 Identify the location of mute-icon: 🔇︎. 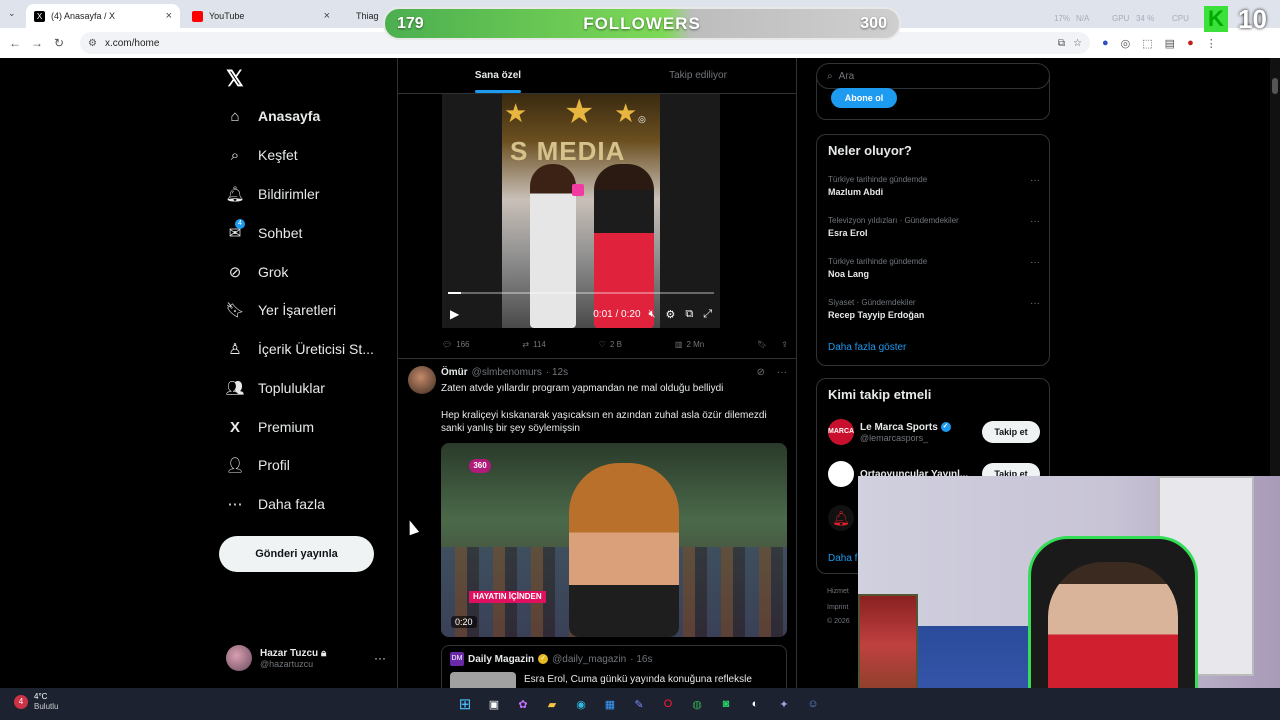
(652, 314).